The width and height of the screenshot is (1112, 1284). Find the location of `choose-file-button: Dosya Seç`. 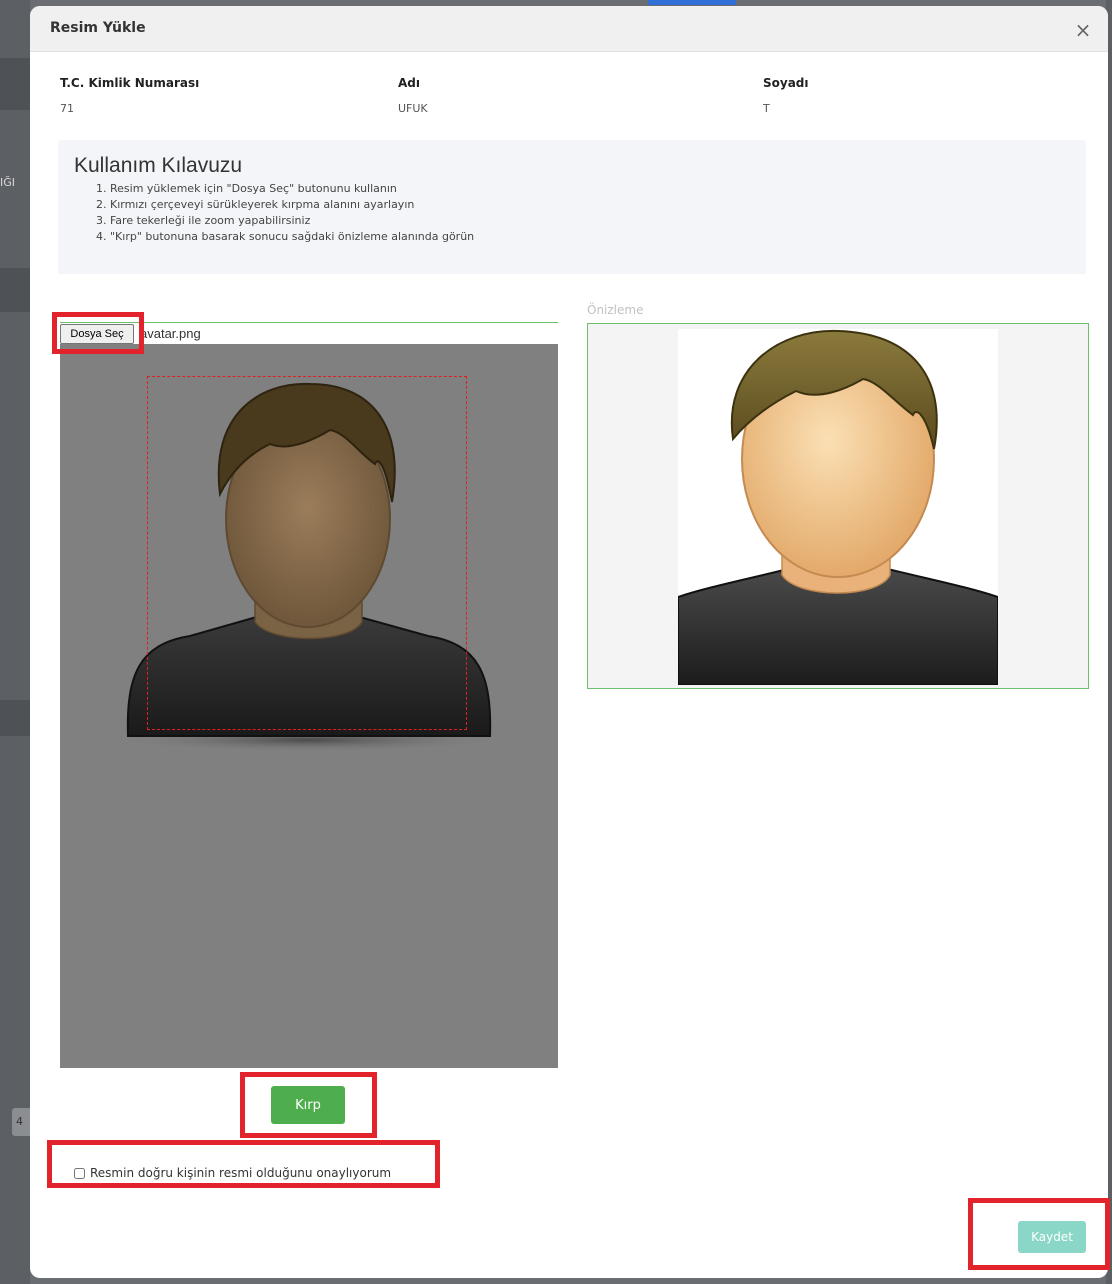

choose-file-button: Dosya Seç is located at coordinates (97, 334).